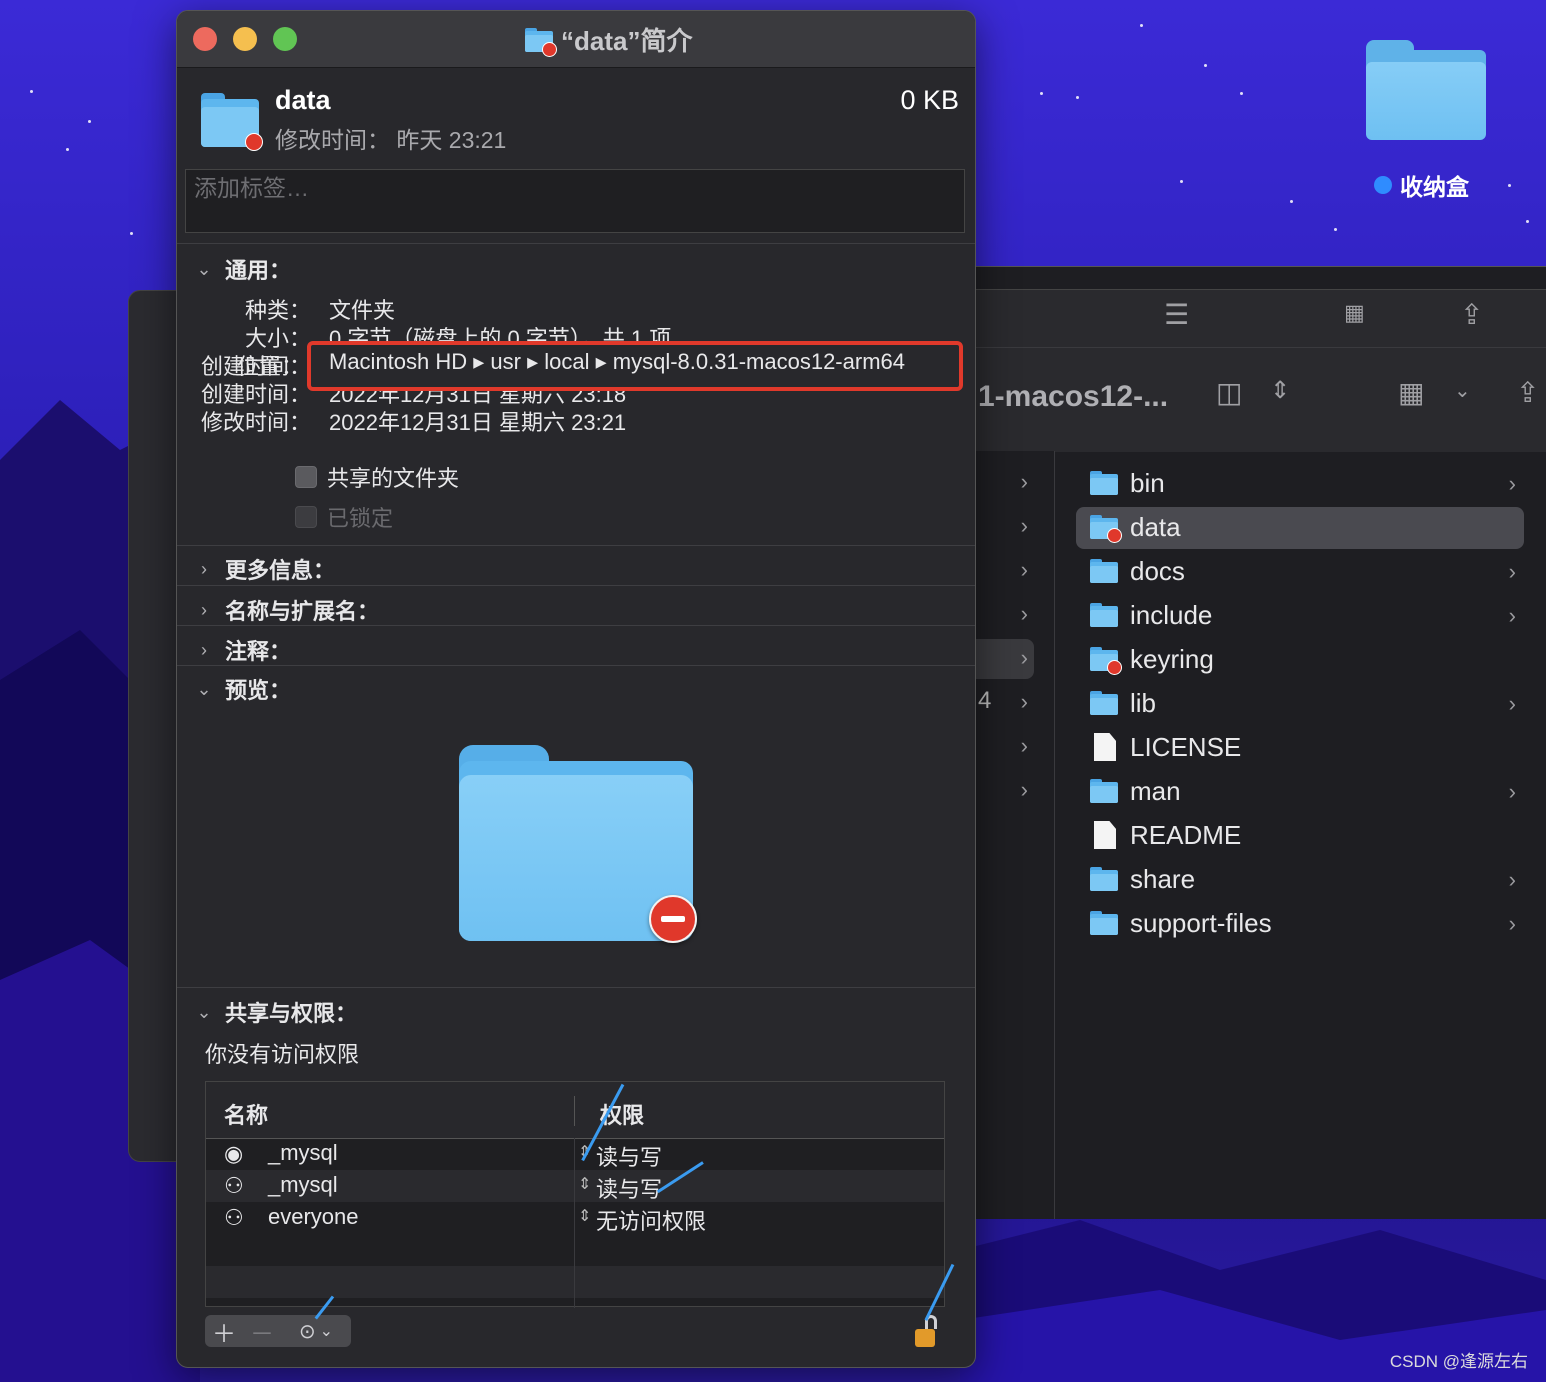  I want to click on document-icon, so click(1104, 747).